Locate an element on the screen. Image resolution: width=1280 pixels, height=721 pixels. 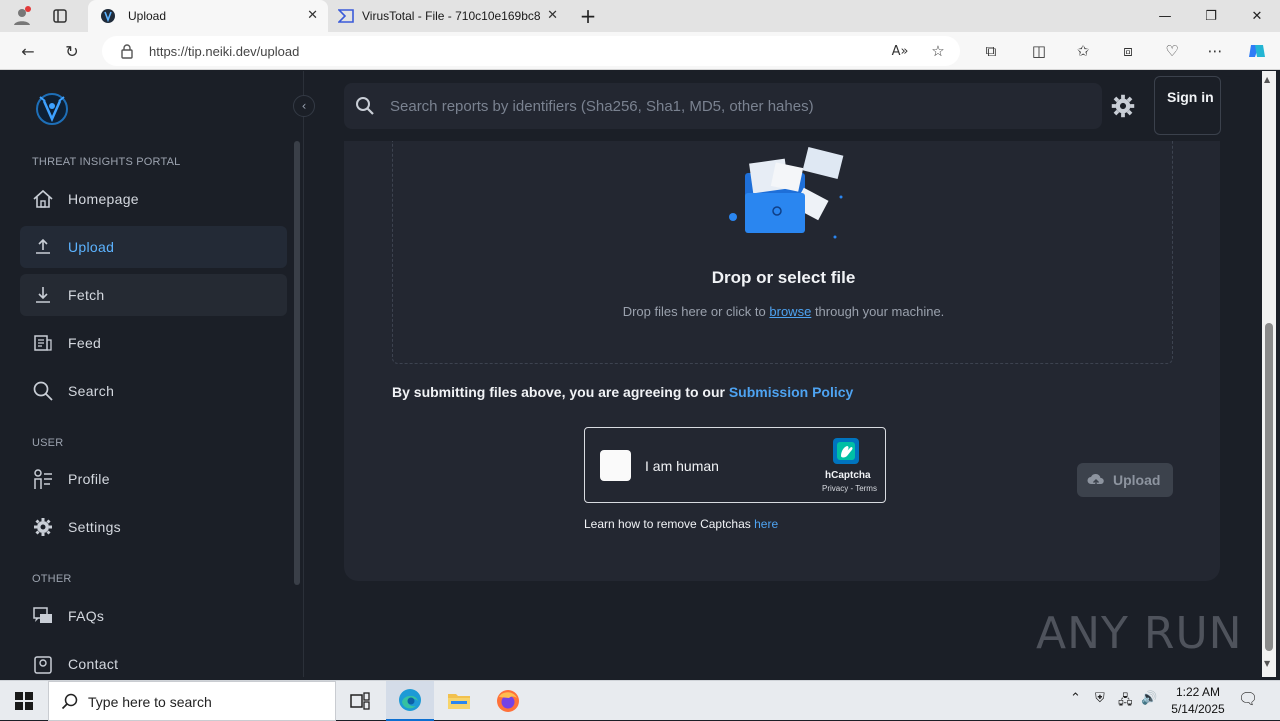
faq-icon is located at coordinates (43, 616).